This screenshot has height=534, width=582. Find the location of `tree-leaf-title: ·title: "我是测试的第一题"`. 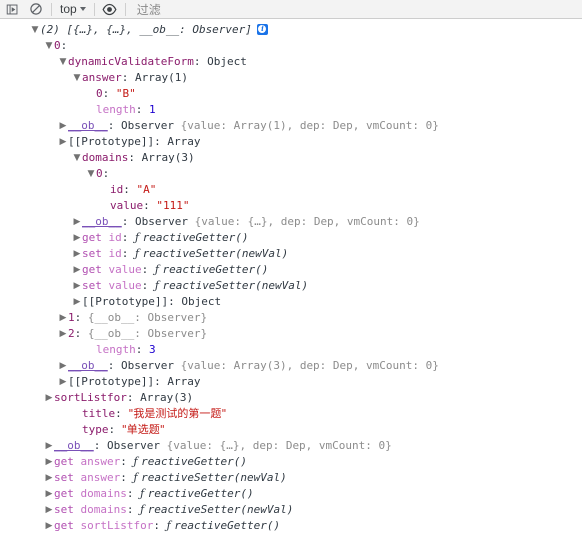

tree-leaf-title: ·title: "我是测试的第一题" is located at coordinates (291, 414).